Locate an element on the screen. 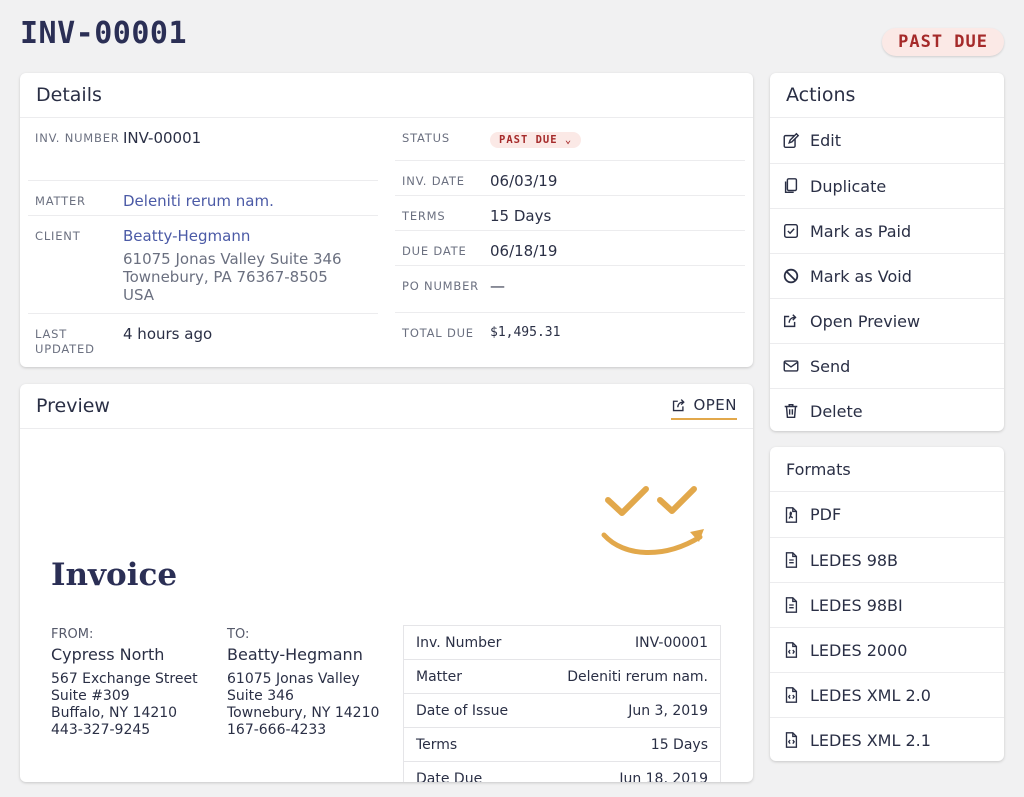 The width and height of the screenshot is (1024, 797). detail-row-updated: LAST UPDATED 4 hours ago is located at coordinates (203, 339).